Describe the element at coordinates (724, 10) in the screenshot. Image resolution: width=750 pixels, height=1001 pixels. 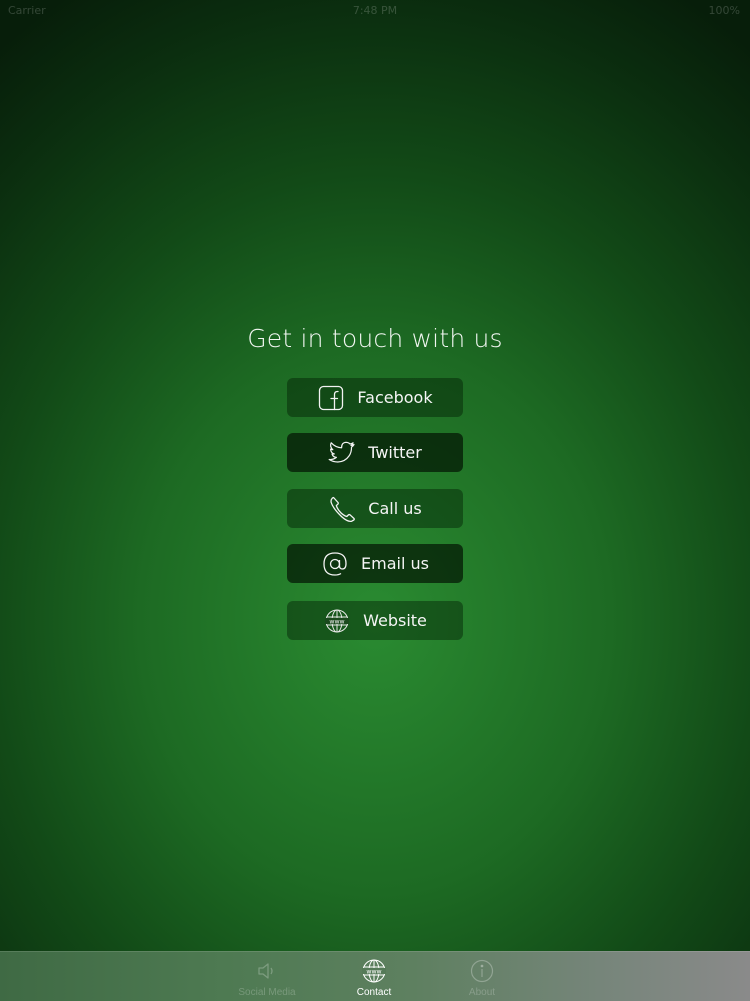
I see `battery-label: 100%` at that location.